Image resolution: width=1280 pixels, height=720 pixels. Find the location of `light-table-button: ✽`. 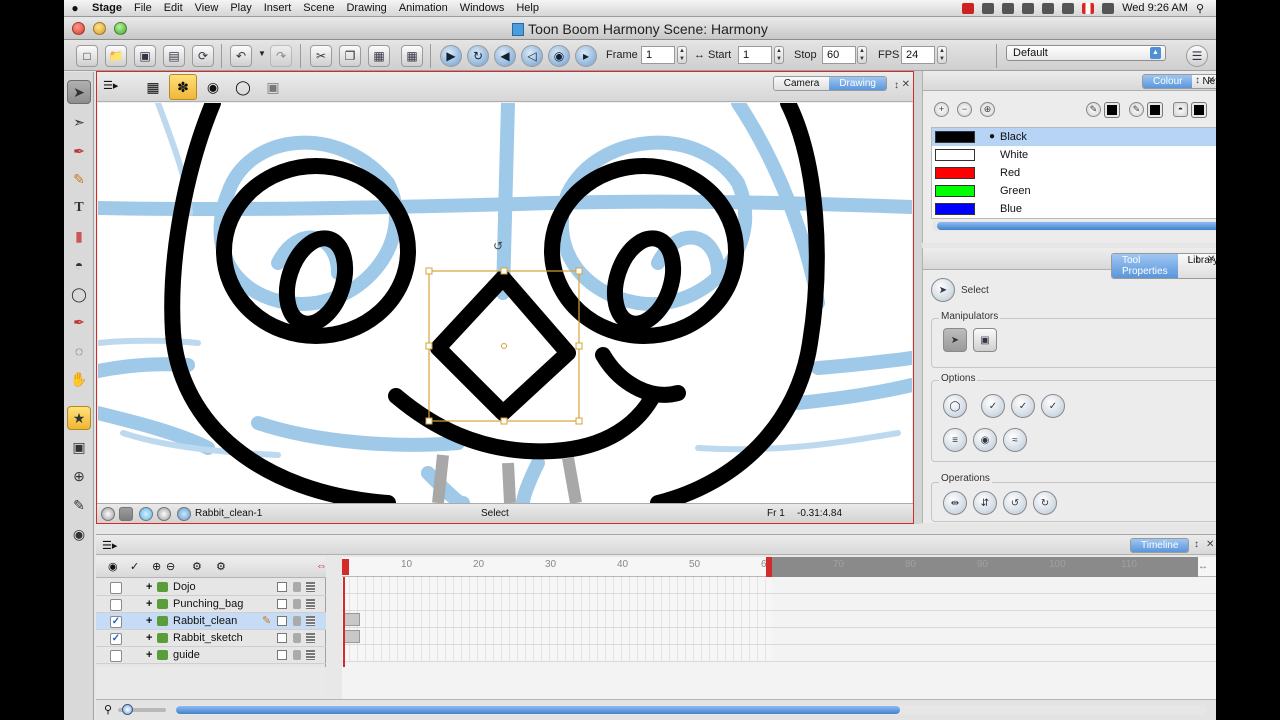

light-table-button: ✽ is located at coordinates (183, 87).